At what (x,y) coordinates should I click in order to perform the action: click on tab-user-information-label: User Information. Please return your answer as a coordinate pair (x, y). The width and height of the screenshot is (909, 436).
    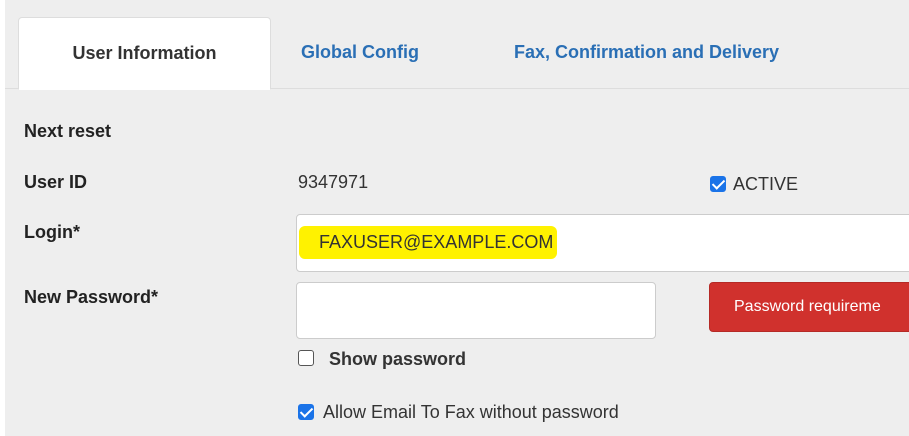
    Looking at the image, I should click on (144, 53).